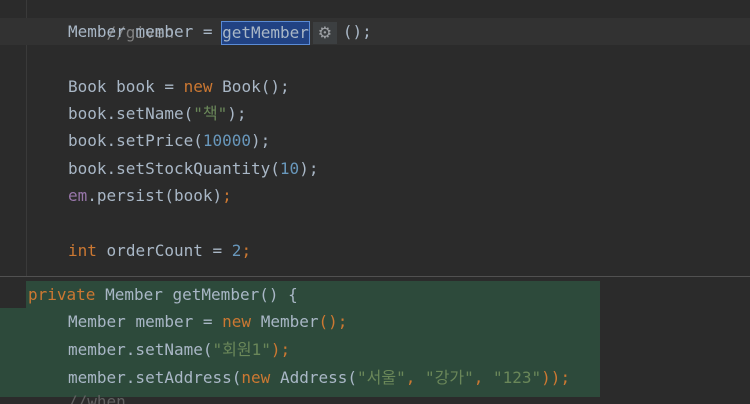 This screenshot has height=404, width=750. I want to click on method-call: .persist(book), so click(155, 195).